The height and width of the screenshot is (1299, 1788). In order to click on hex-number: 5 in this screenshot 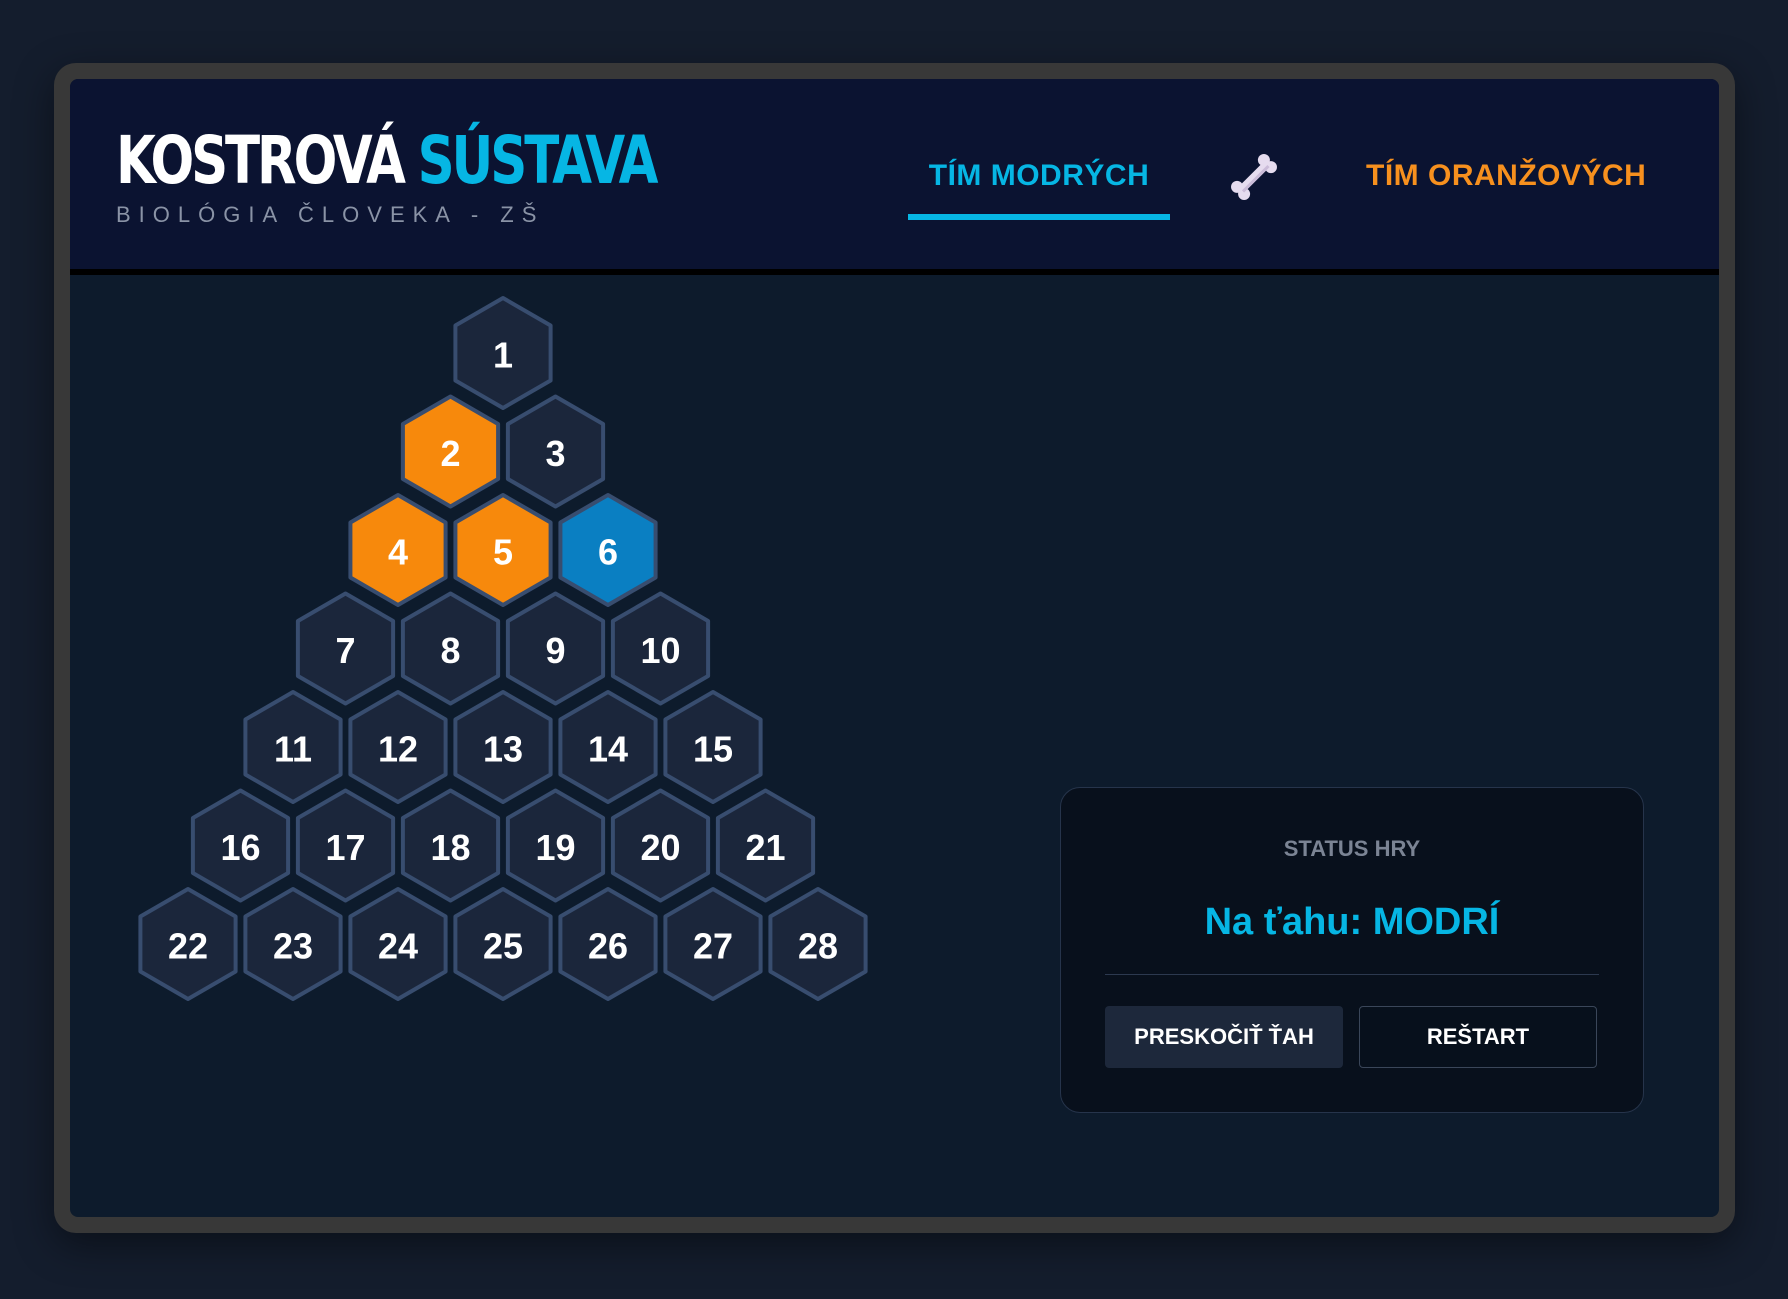, I will do `click(503, 552)`.